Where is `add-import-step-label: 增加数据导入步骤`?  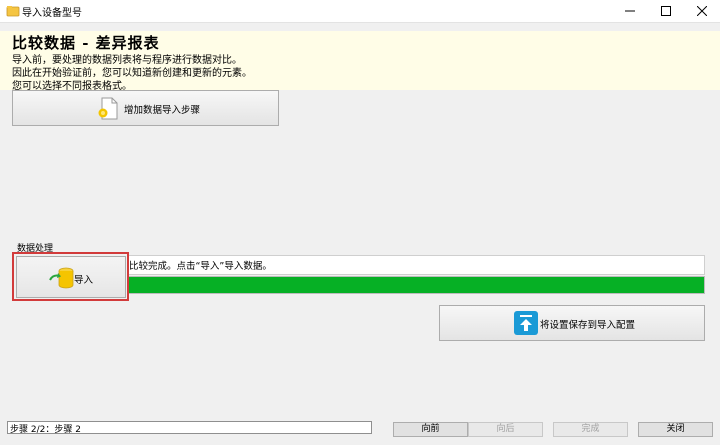 add-import-step-label: 增加数据导入步骤 is located at coordinates (162, 110).